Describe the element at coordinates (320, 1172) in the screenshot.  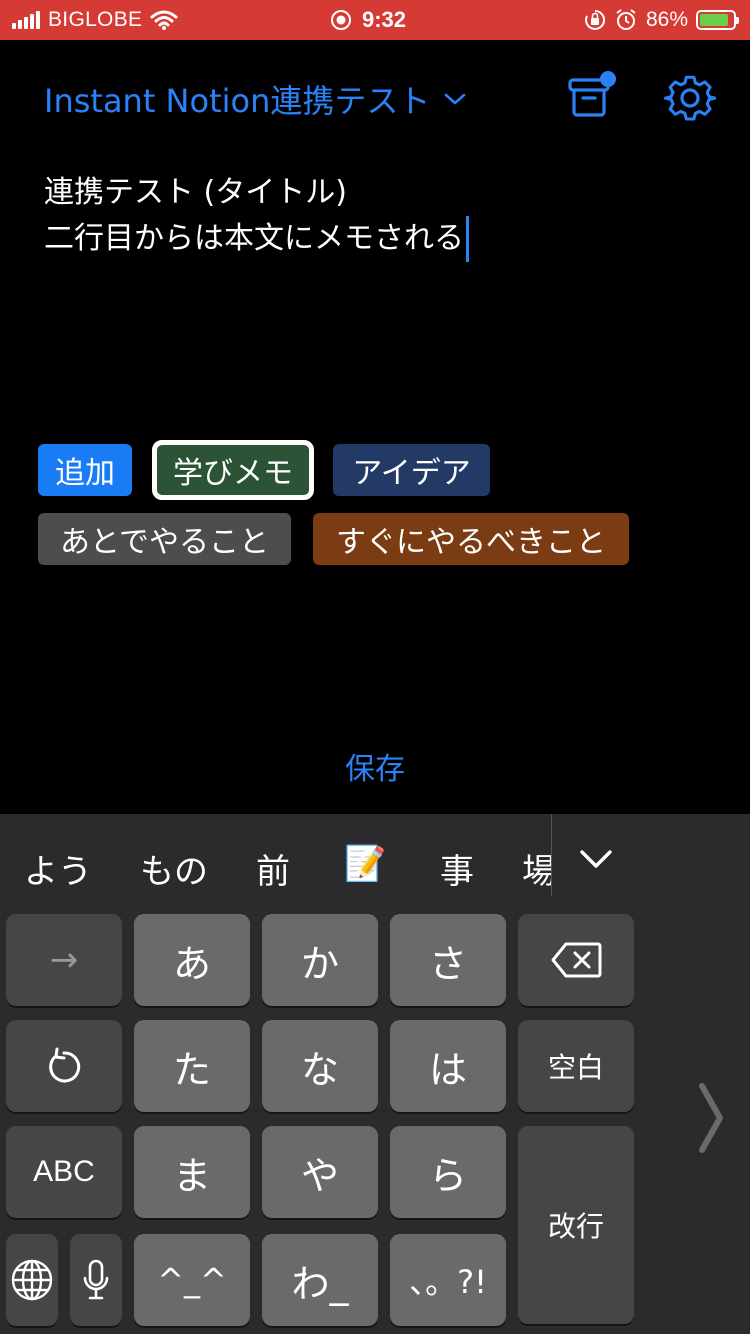
I see `key-ya: や` at that location.